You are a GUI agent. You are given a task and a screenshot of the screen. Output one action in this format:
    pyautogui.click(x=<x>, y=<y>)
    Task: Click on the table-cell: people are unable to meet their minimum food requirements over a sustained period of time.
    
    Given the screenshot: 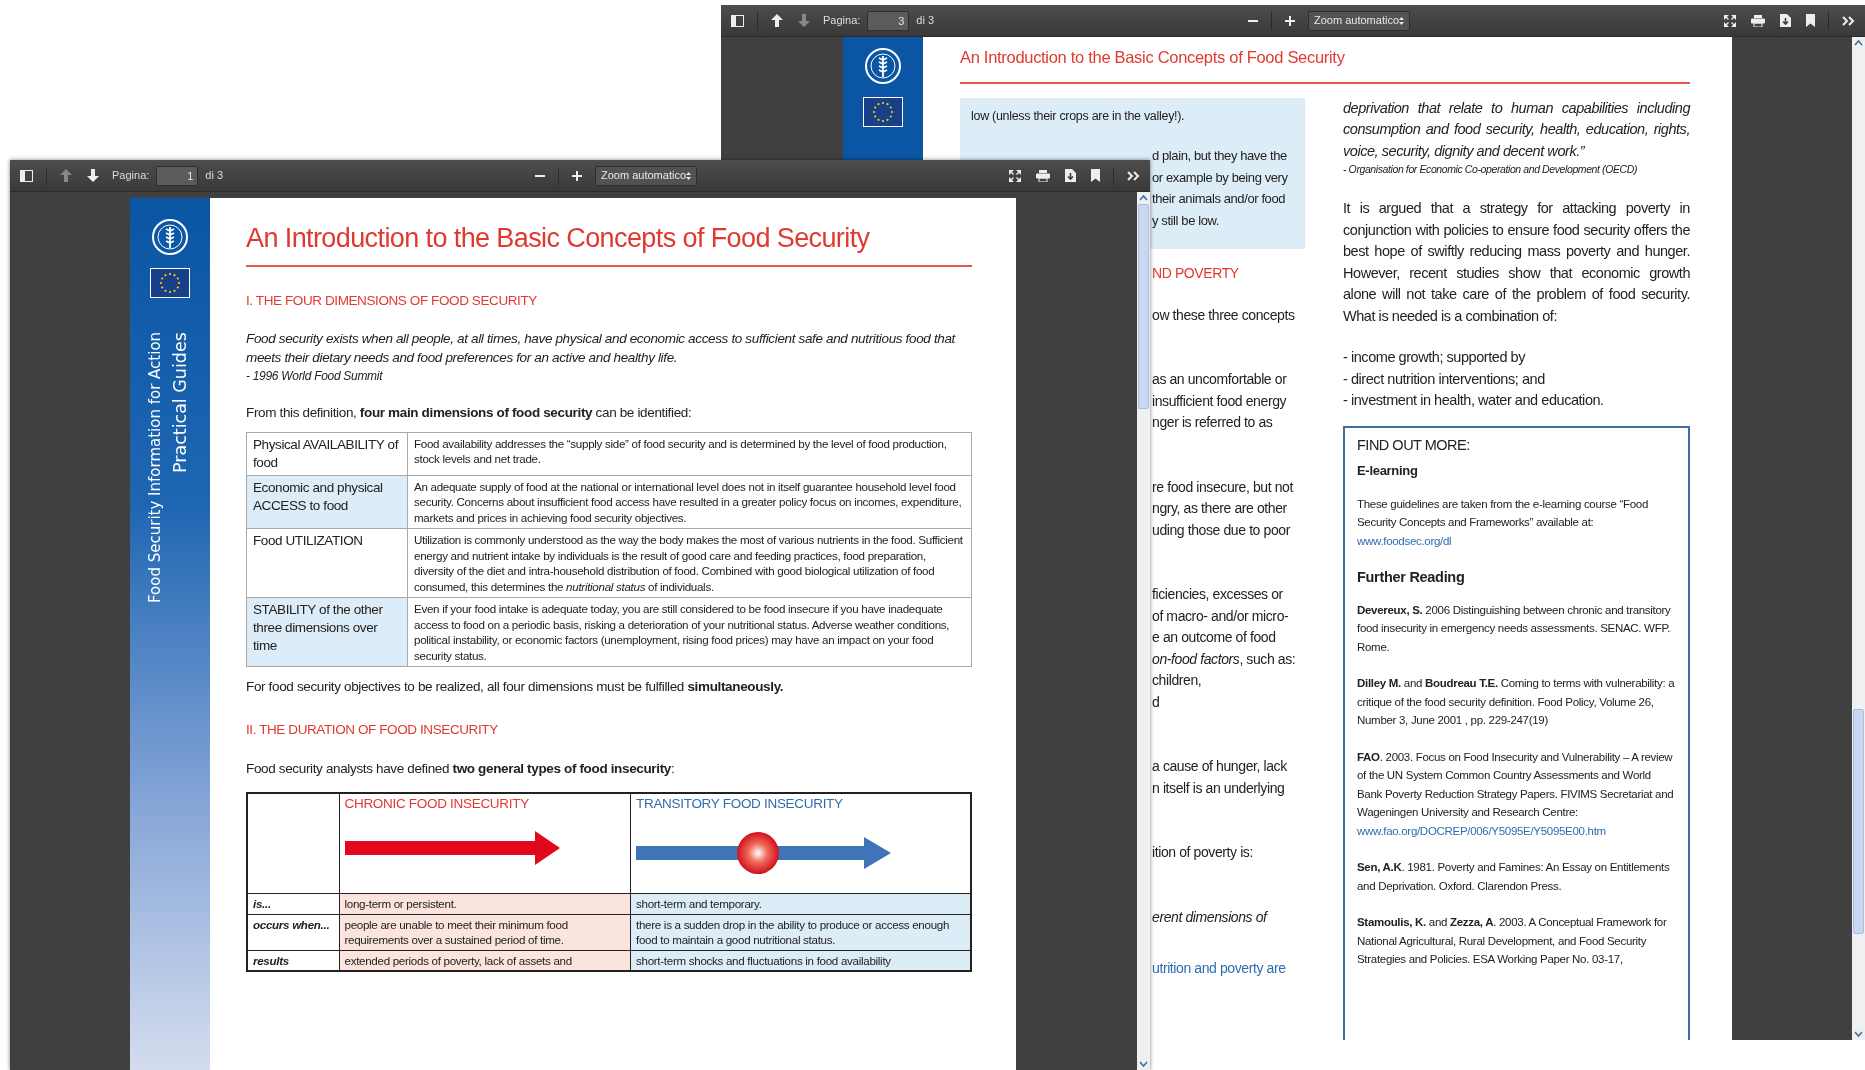 What is the action you would take?
    pyautogui.click(x=485, y=932)
    